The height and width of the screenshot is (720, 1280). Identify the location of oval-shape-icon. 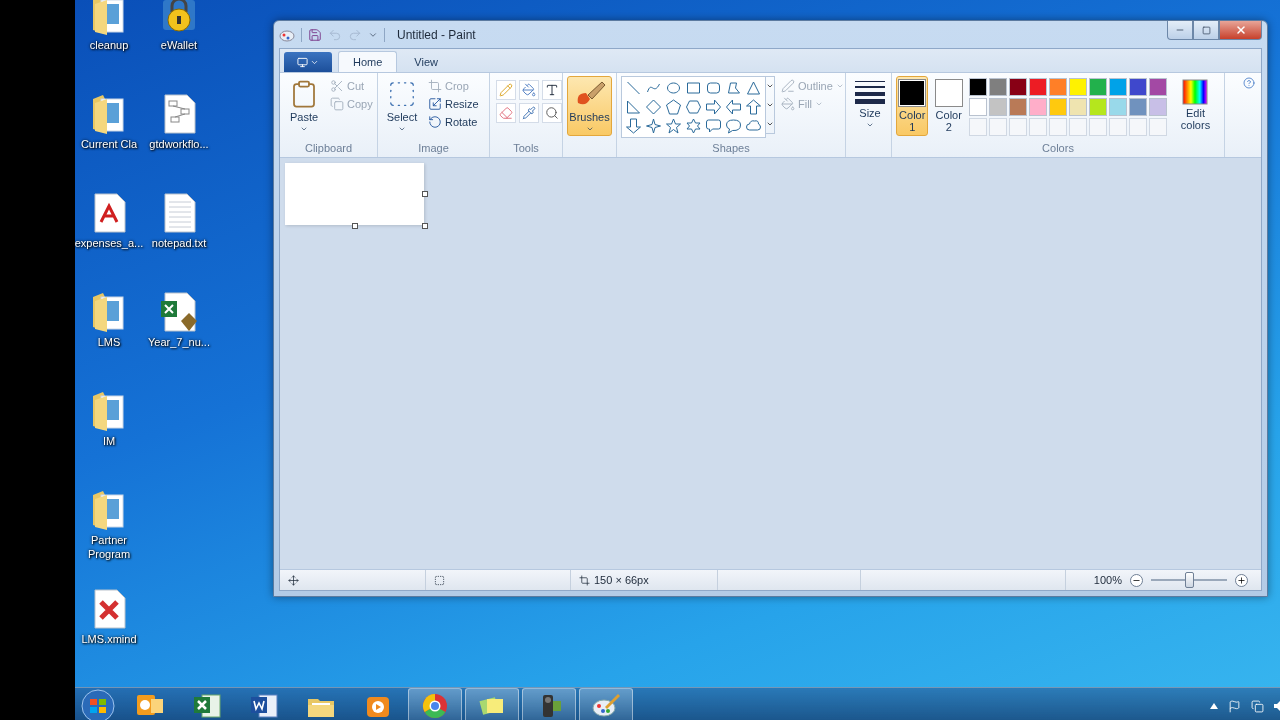
(673, 88).